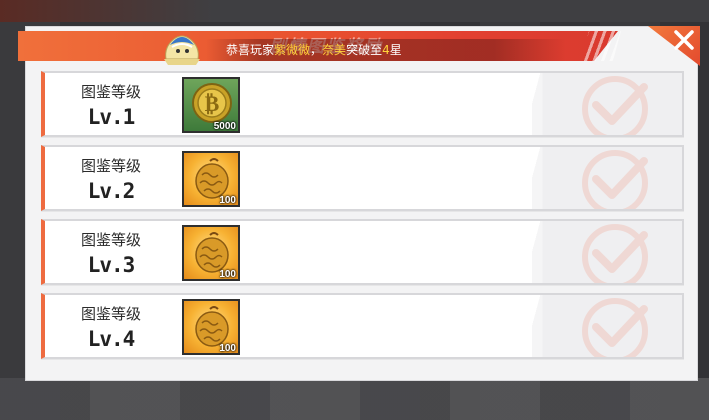 The height and width of the screenshot is (420, 709). Describe the element at coordinates (334, 50) in the screenshot. I see `announce-character: 奈美` at that location.